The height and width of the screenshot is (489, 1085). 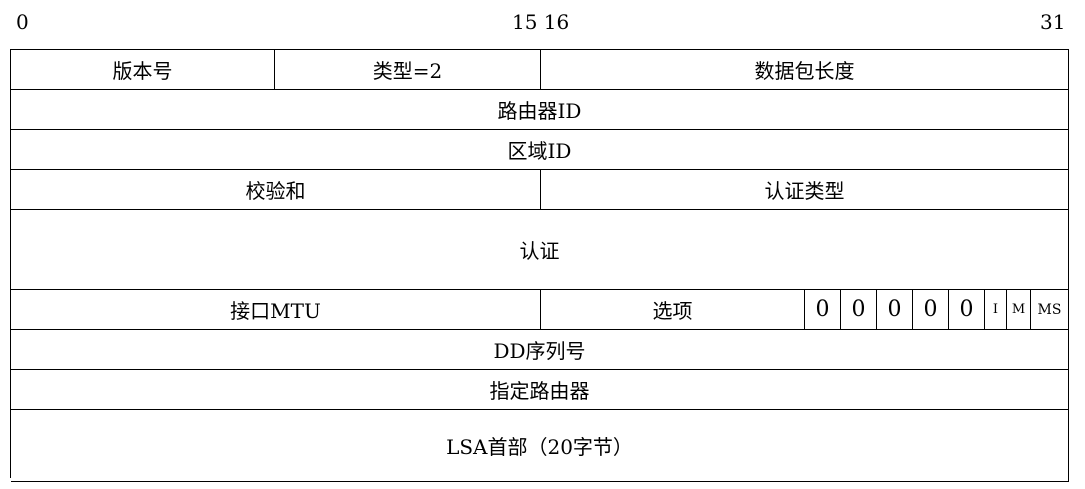 What do you see at coordinates (859, 310) in the screenshot?
I see `flag-bit-0b: 0` at bounding box center [859, 310].